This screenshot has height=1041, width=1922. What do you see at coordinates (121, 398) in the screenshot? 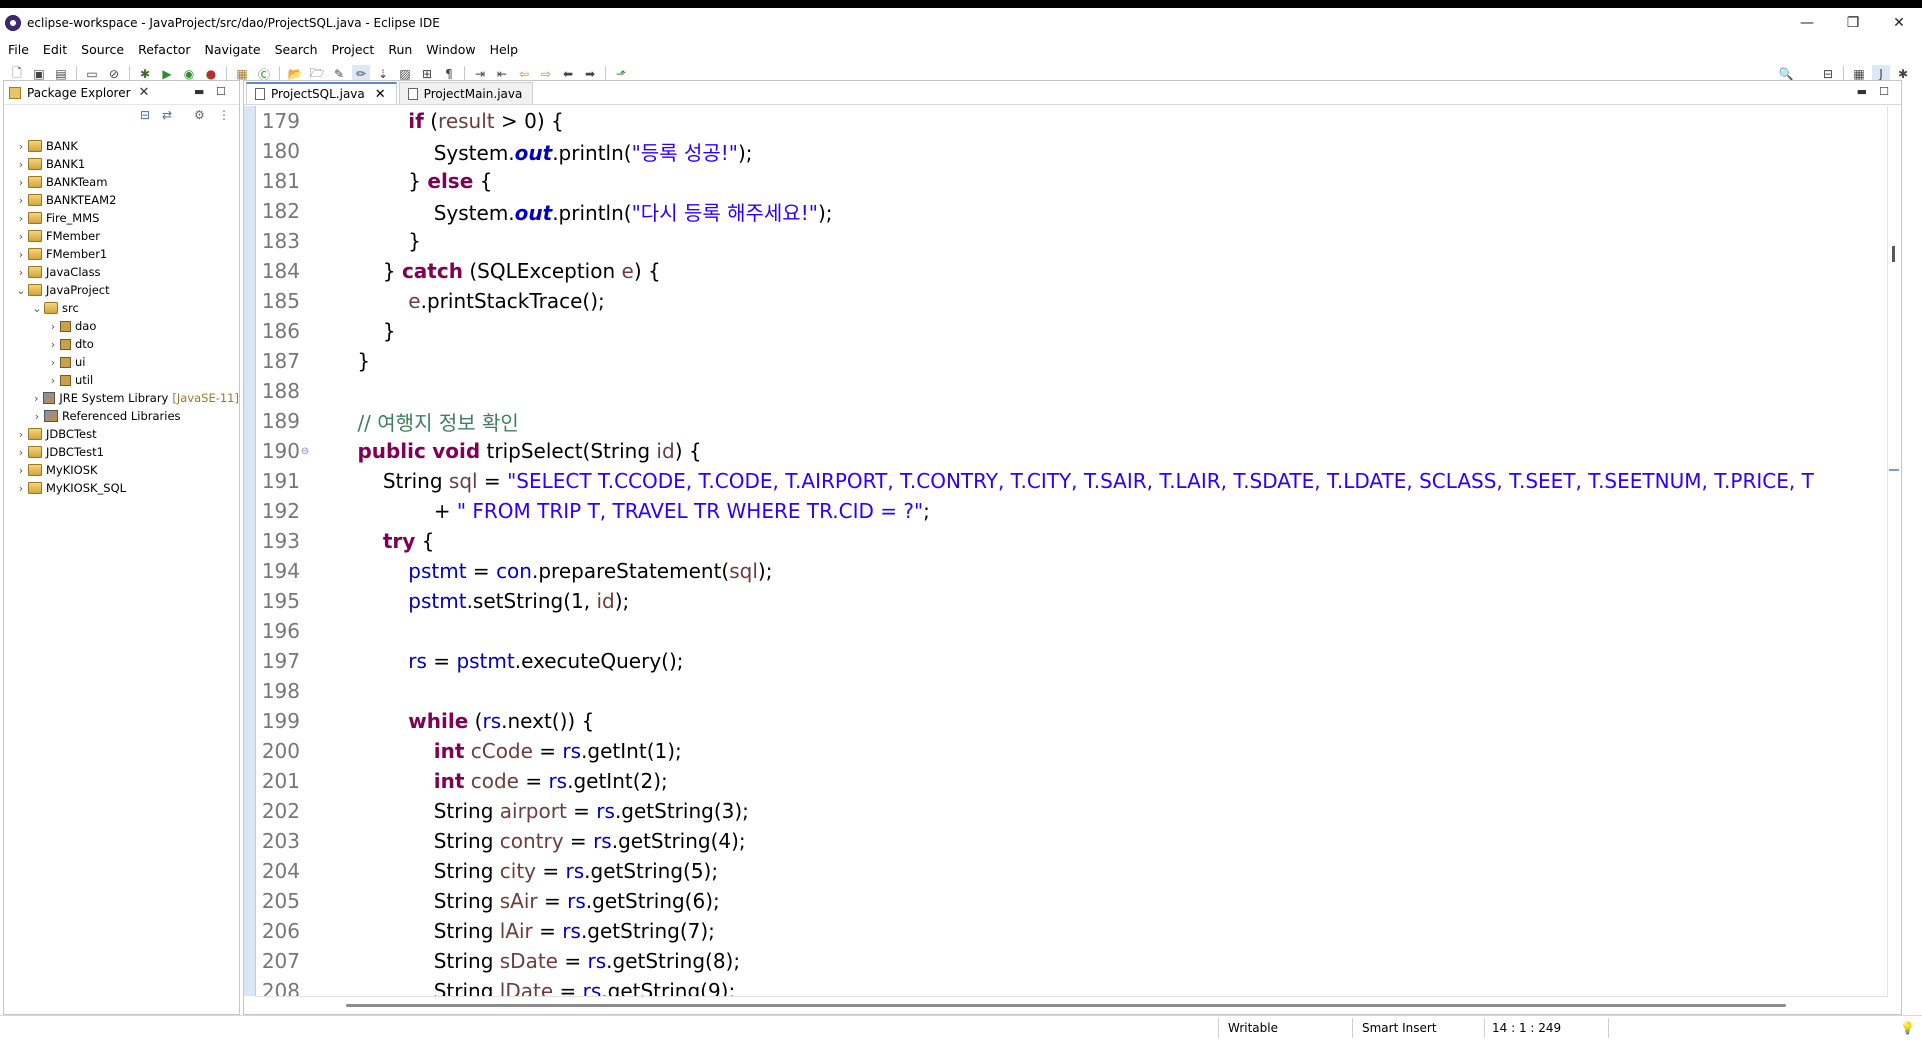
I see `tree-item-jre-system-library: › JRE System Library [JavaSE-11]` at bounding box center [121, 398].